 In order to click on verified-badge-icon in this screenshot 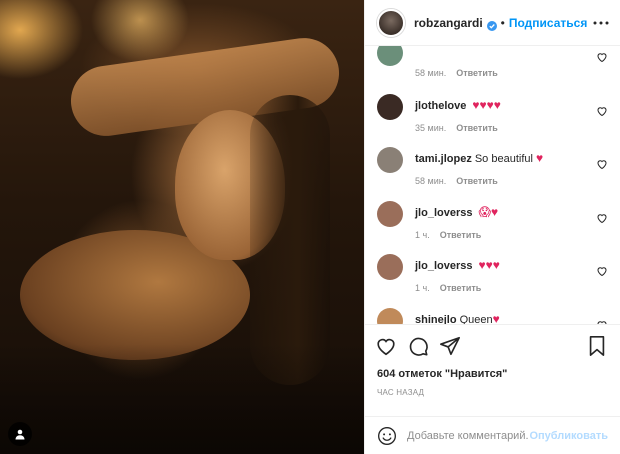, I will do `click(491, 24)`.